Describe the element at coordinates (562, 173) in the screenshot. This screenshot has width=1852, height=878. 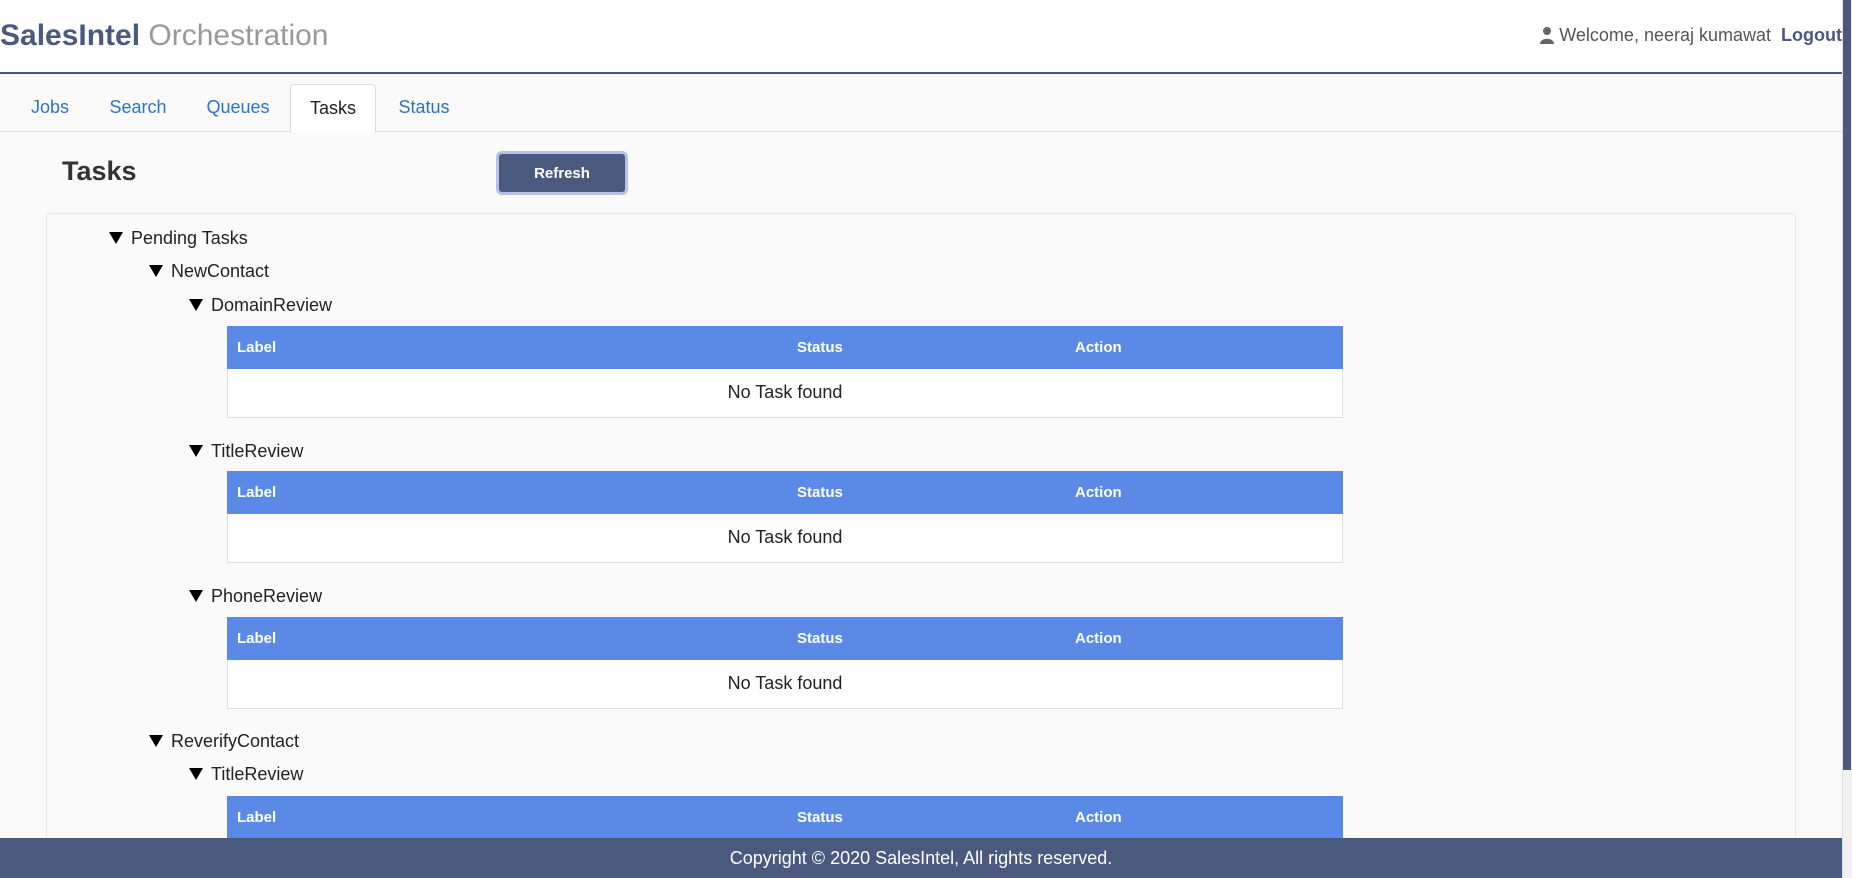
I see `refresh-button: Refresh` at that location.